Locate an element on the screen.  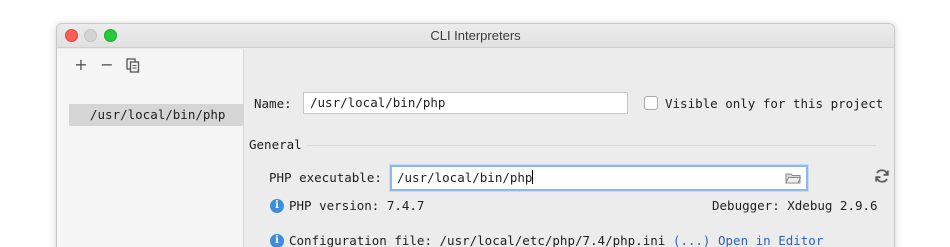
name-field: /usr/local/bin/php is located at coordinates (465, 103).